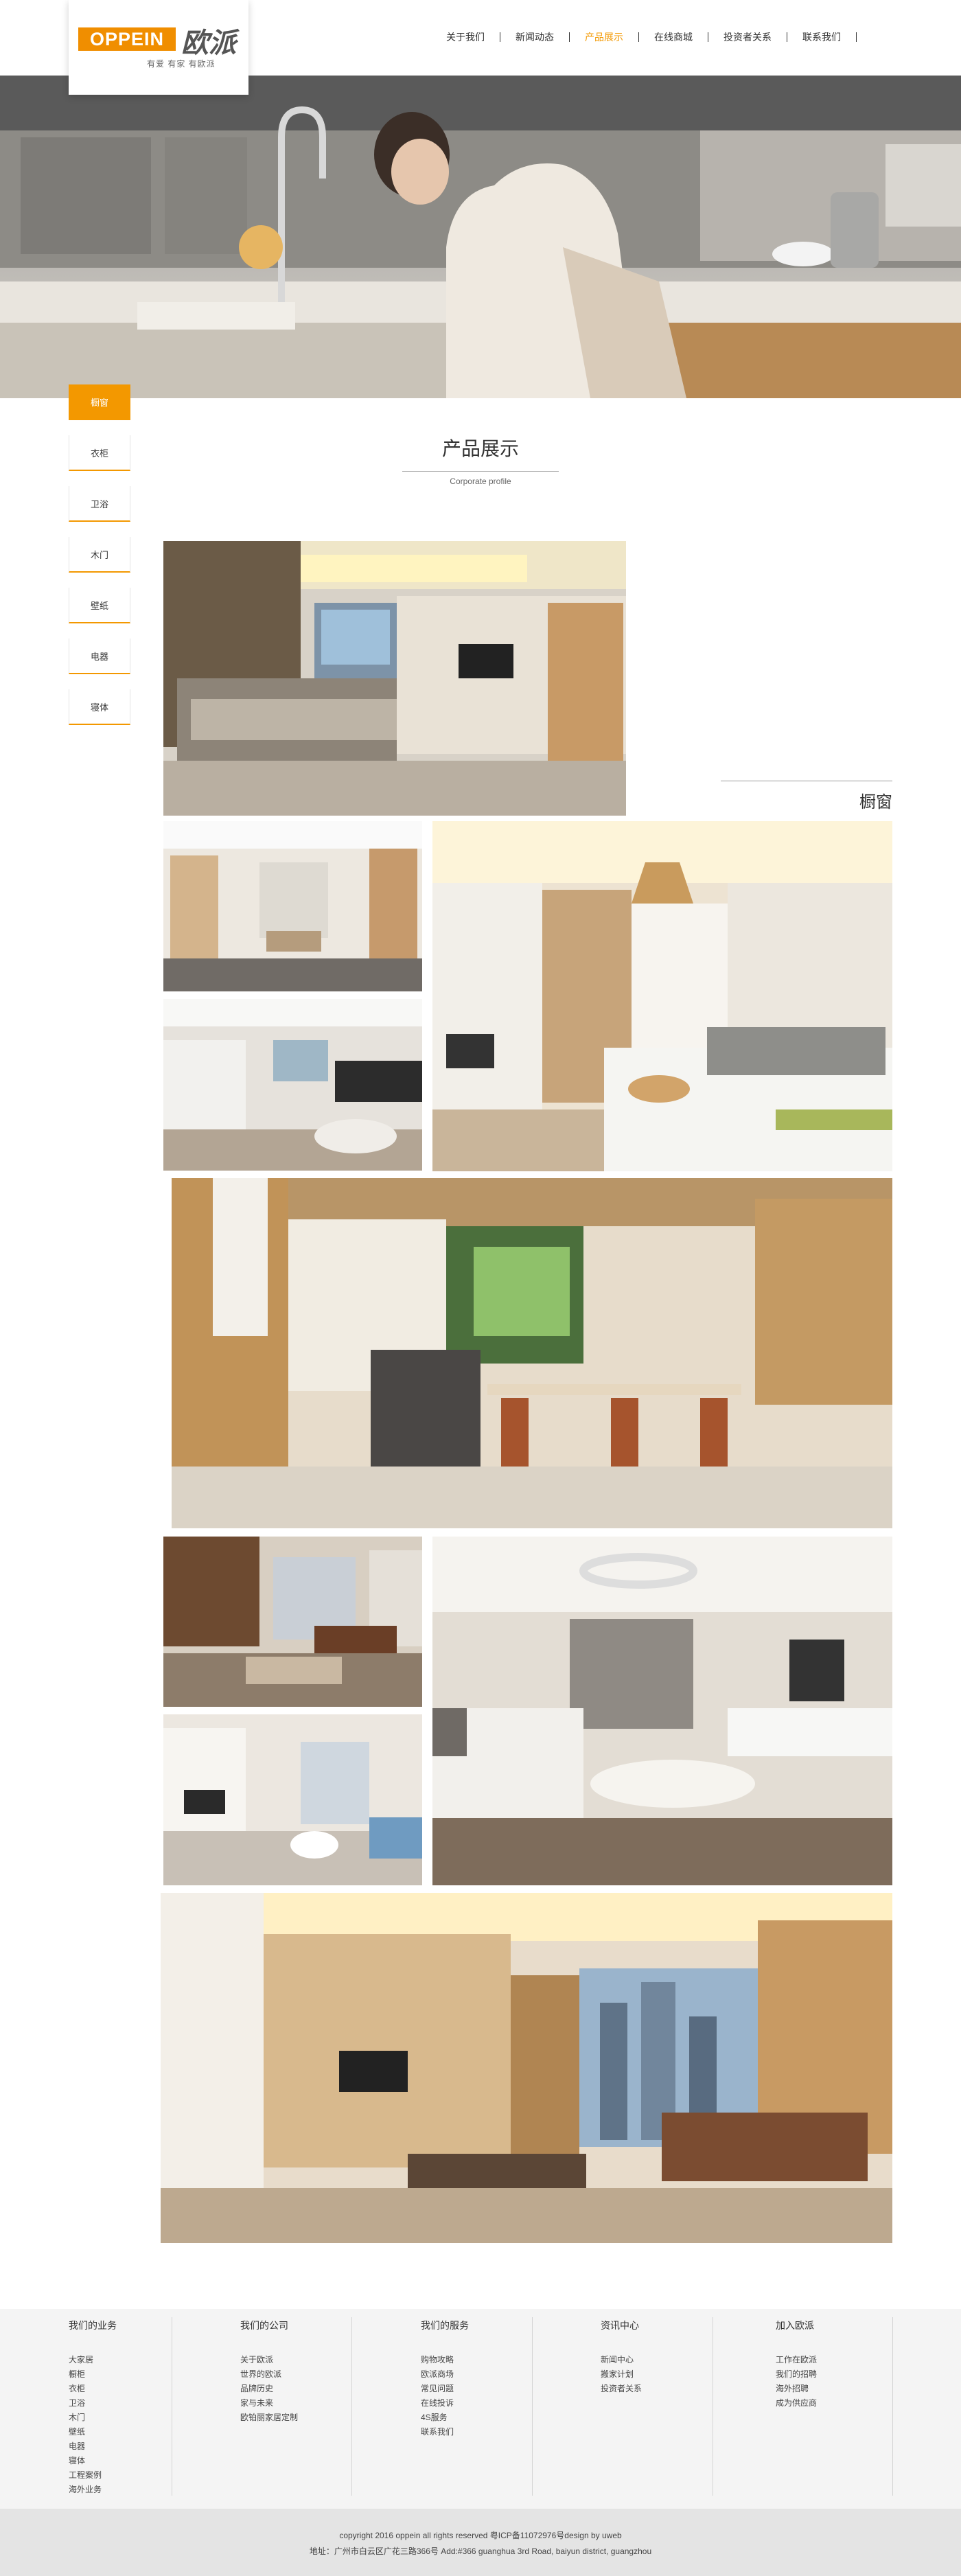  What do you see at coordinates (99, 707) in the screenshot?
I see `category-bedding: 寝体` at bounding box center [99, 707].